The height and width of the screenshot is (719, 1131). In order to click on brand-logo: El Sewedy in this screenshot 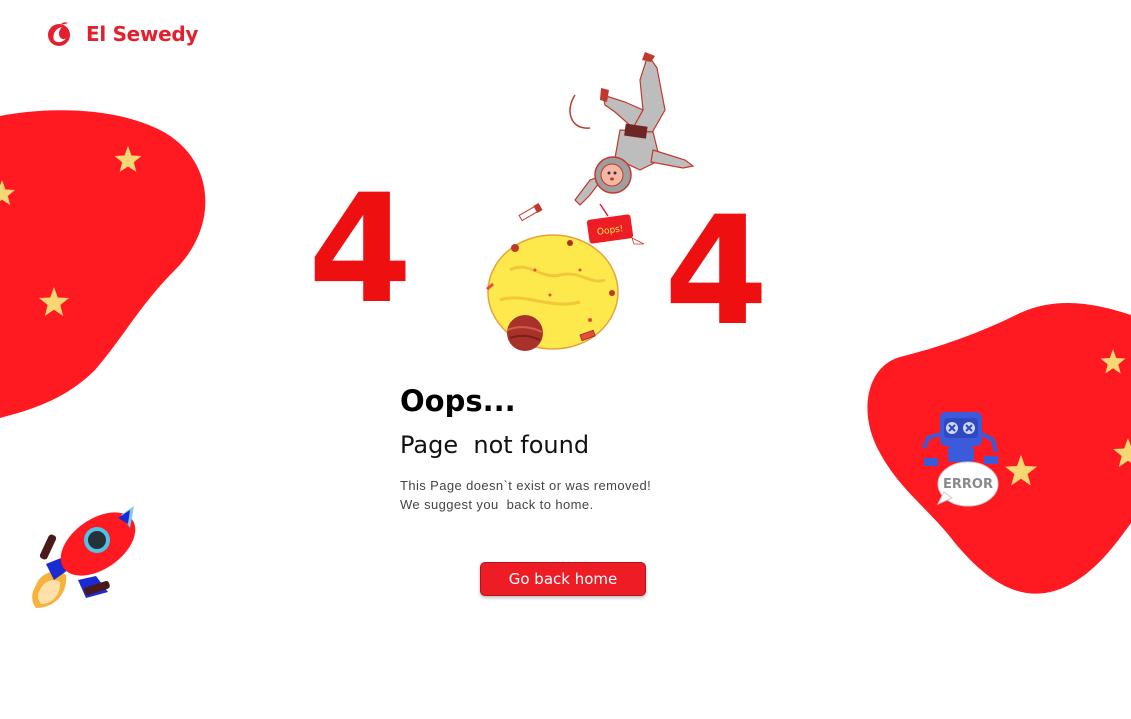, I will do `click(122, 34)`.